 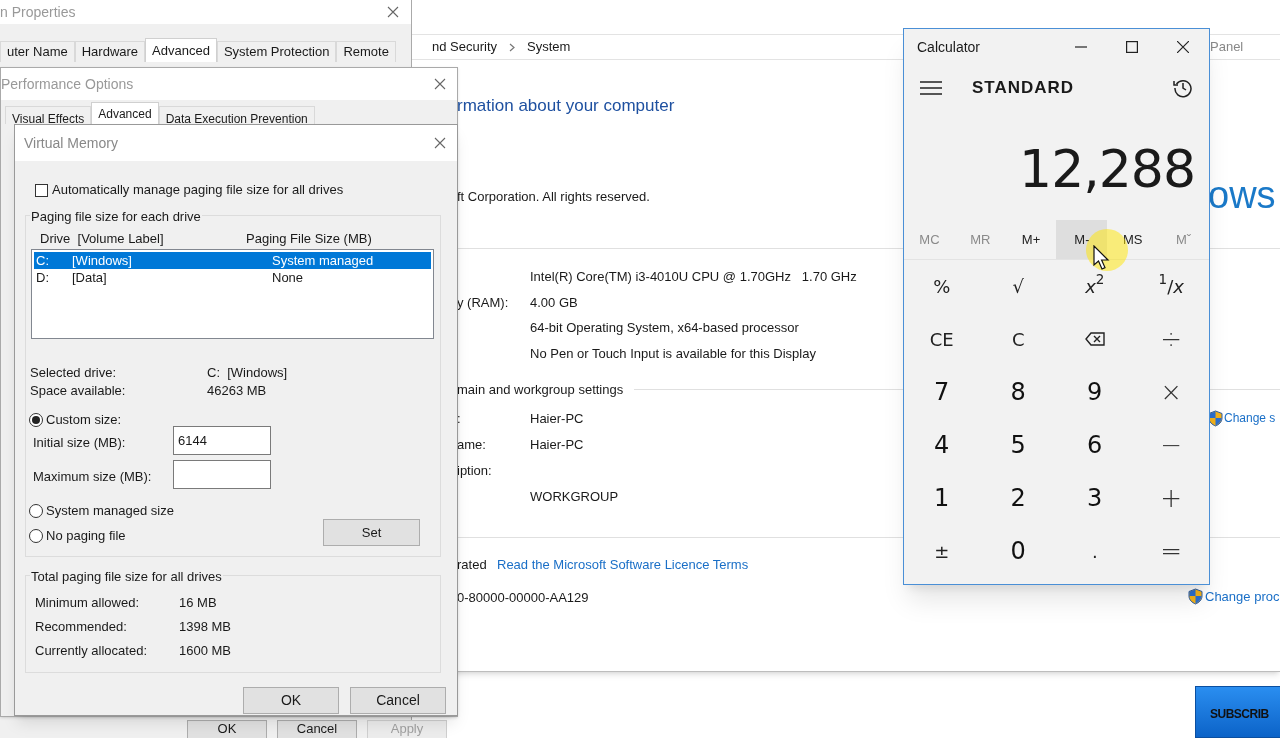 I want to click on window-title: Performance Options, so click(x=67, y=84).